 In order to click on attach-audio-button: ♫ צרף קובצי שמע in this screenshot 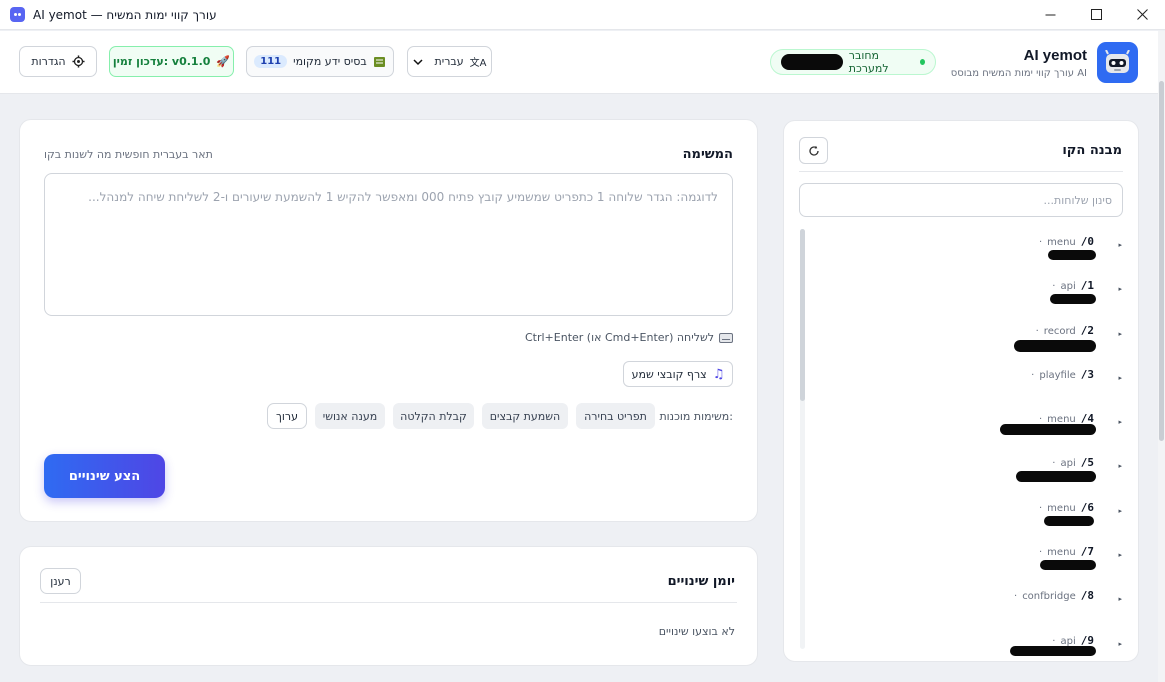, I will do `click(678, 374)`.